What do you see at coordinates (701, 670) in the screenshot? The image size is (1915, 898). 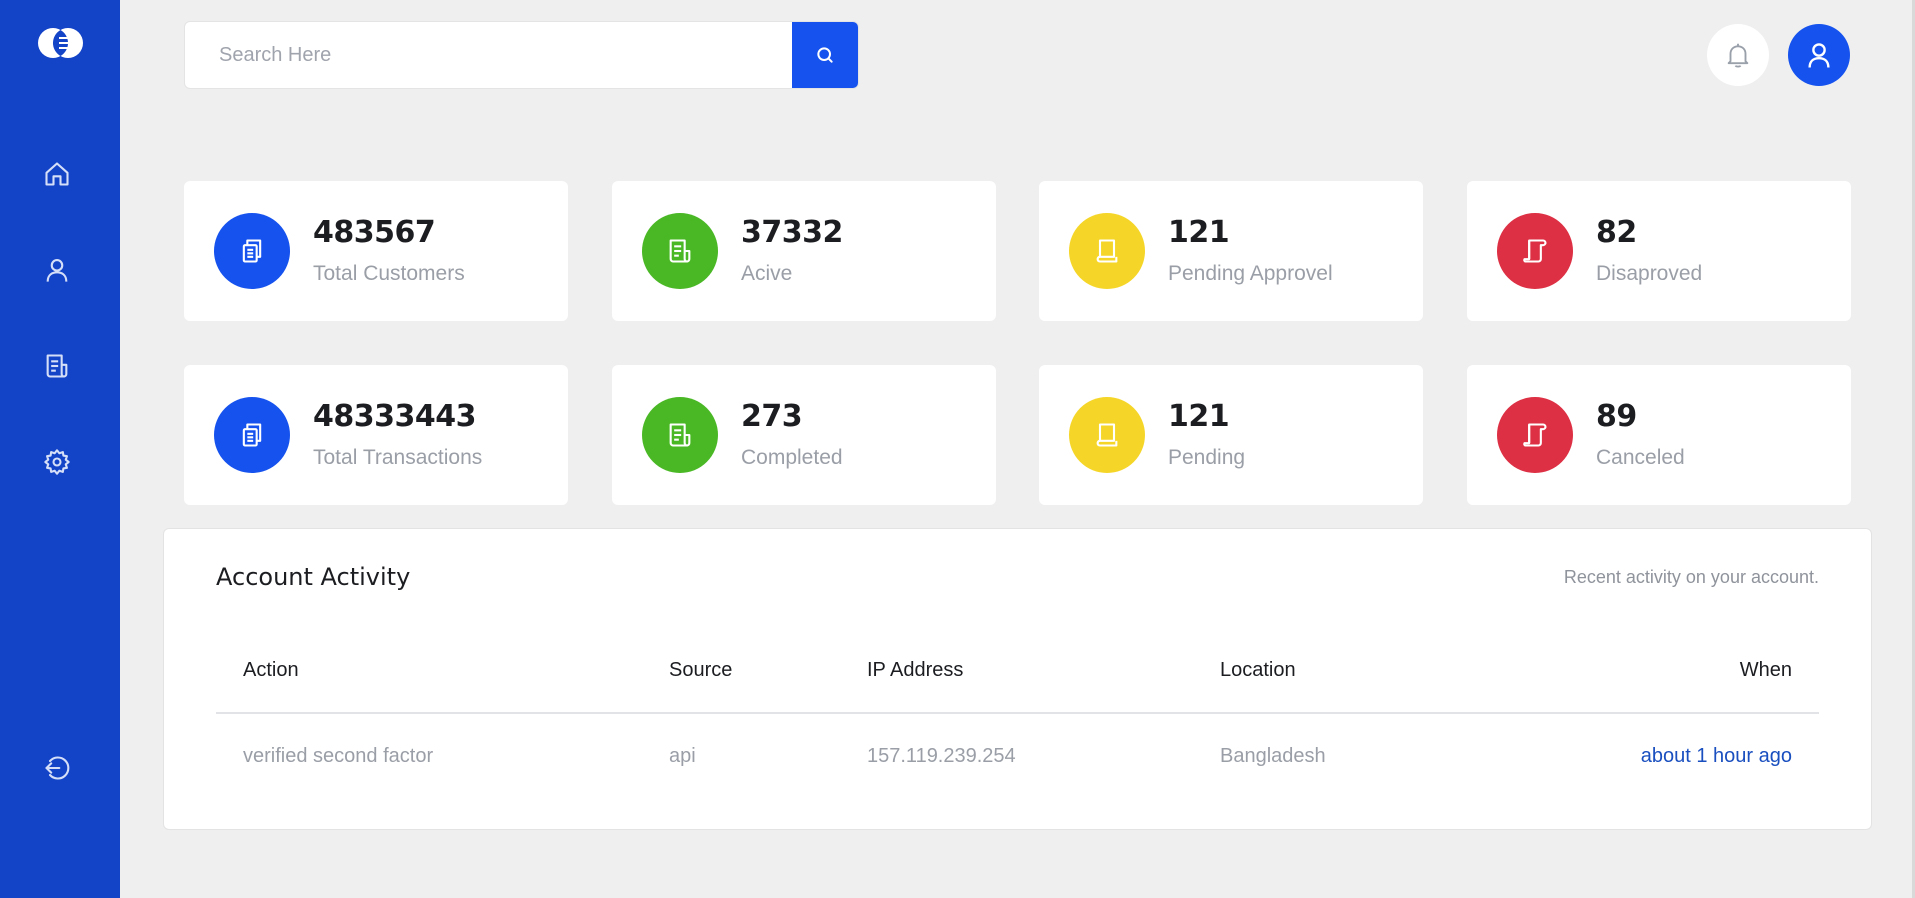 I see `column-header-source: Source` at bounding box center [701, 670].